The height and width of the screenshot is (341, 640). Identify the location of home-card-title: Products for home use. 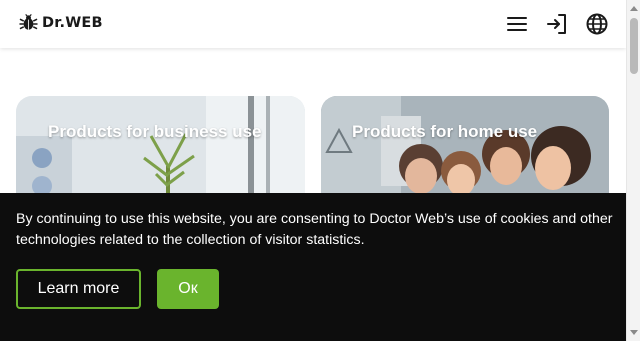
(445, 131).